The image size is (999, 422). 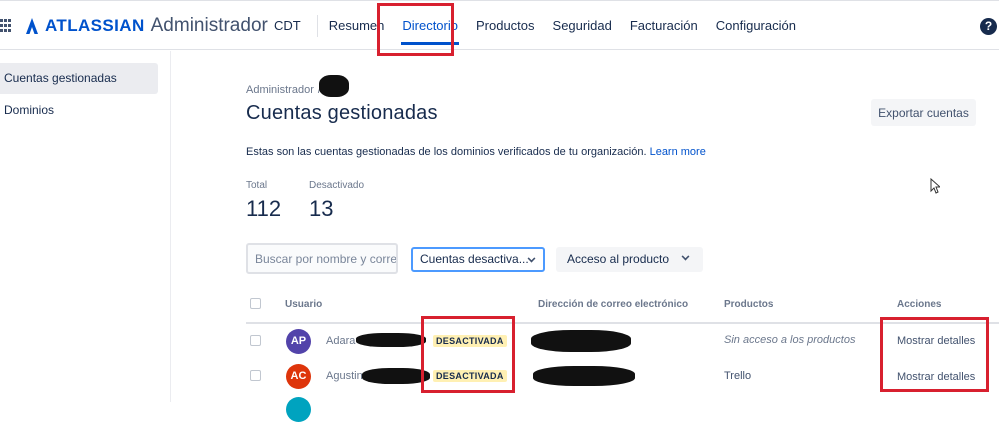 What do you see at coordinates (298, 376) in the screenshot?
I see `avatar: AC` at bounding box center [298, 376].